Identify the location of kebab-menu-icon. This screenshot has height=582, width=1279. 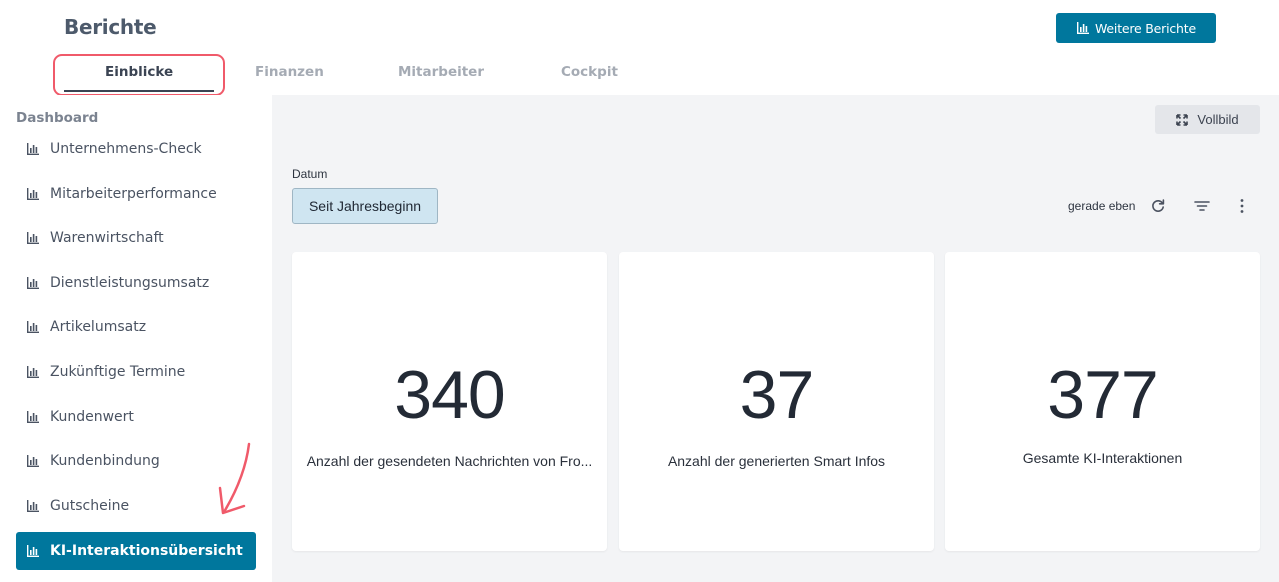
(1242, 206).